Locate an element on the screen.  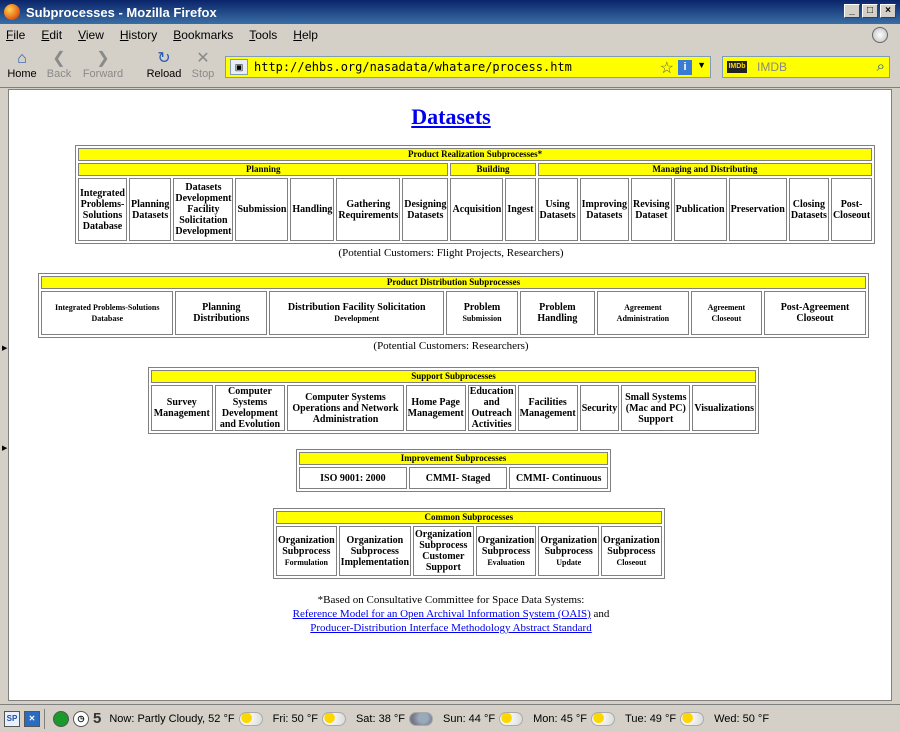
stop-icon: ✕ is located at coordinates (203, 58).